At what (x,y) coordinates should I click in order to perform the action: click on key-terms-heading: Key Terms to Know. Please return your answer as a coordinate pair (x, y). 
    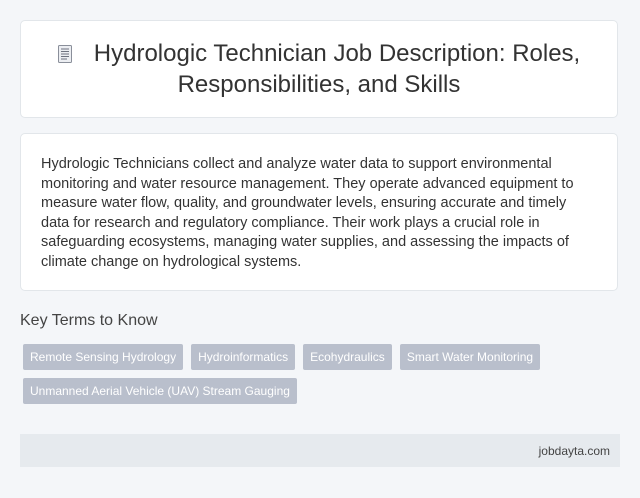
    Looking at the image, I should click on (89, 320).